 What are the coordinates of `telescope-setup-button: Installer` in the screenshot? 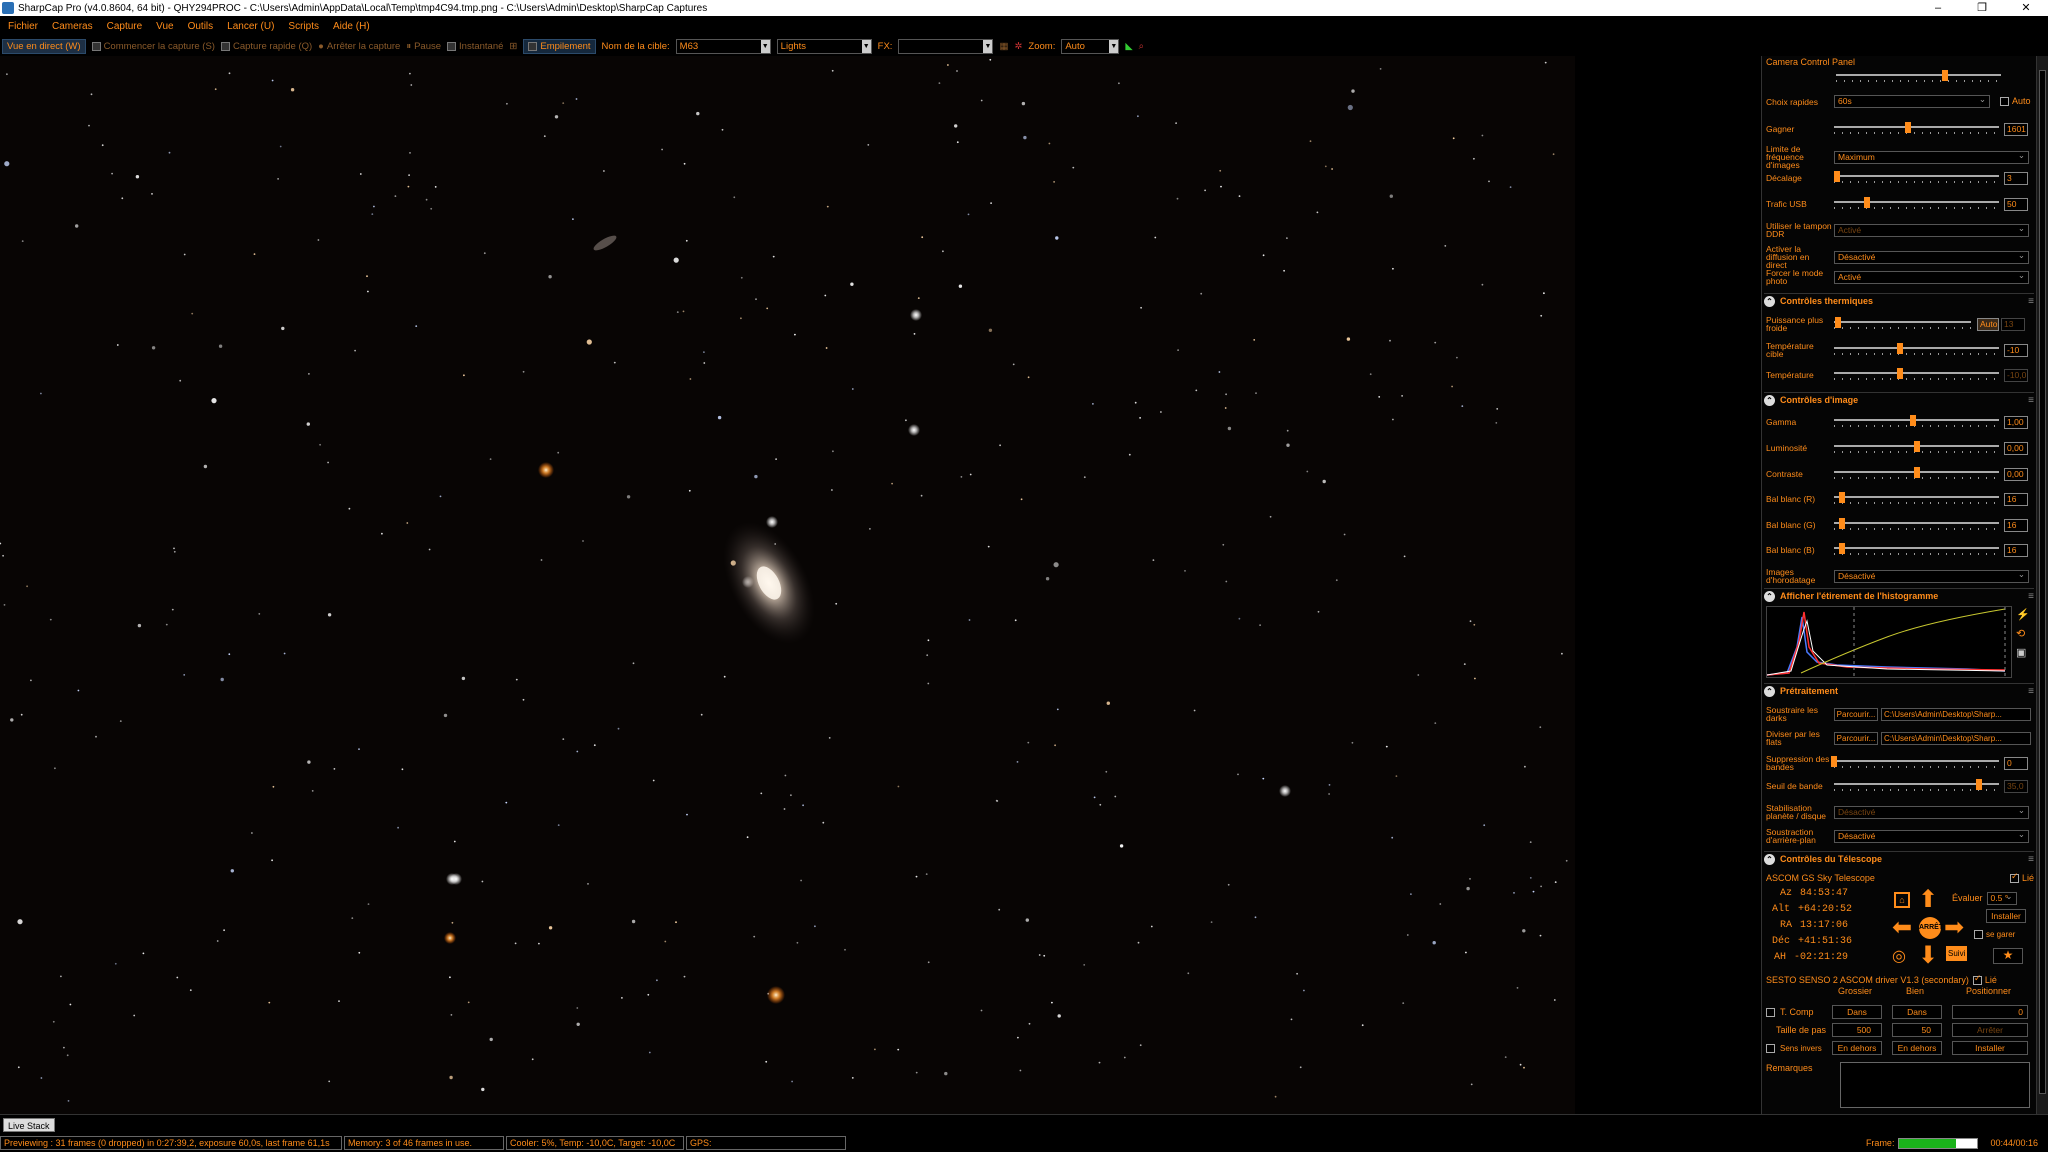 It's located at (2006, 916).